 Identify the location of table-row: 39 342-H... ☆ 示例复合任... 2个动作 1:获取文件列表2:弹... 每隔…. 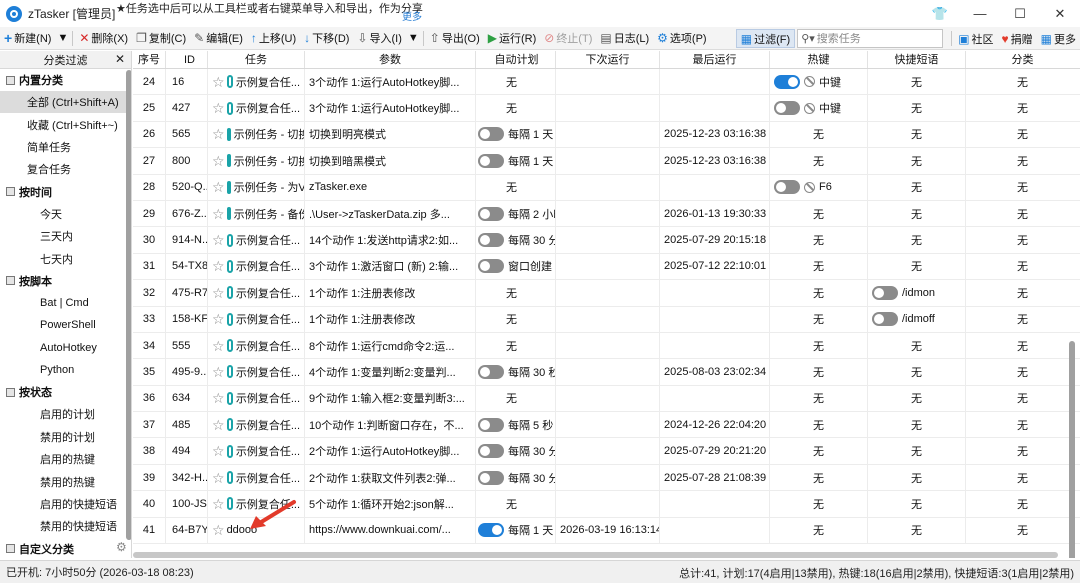
(606, 478).